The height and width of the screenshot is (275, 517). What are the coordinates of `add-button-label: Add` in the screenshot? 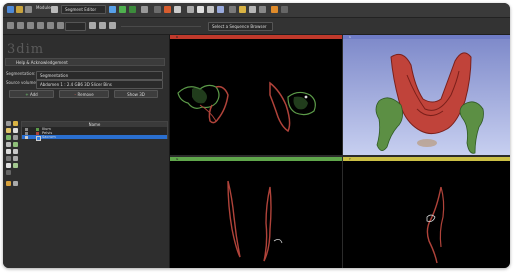 It's located at (33, 94).